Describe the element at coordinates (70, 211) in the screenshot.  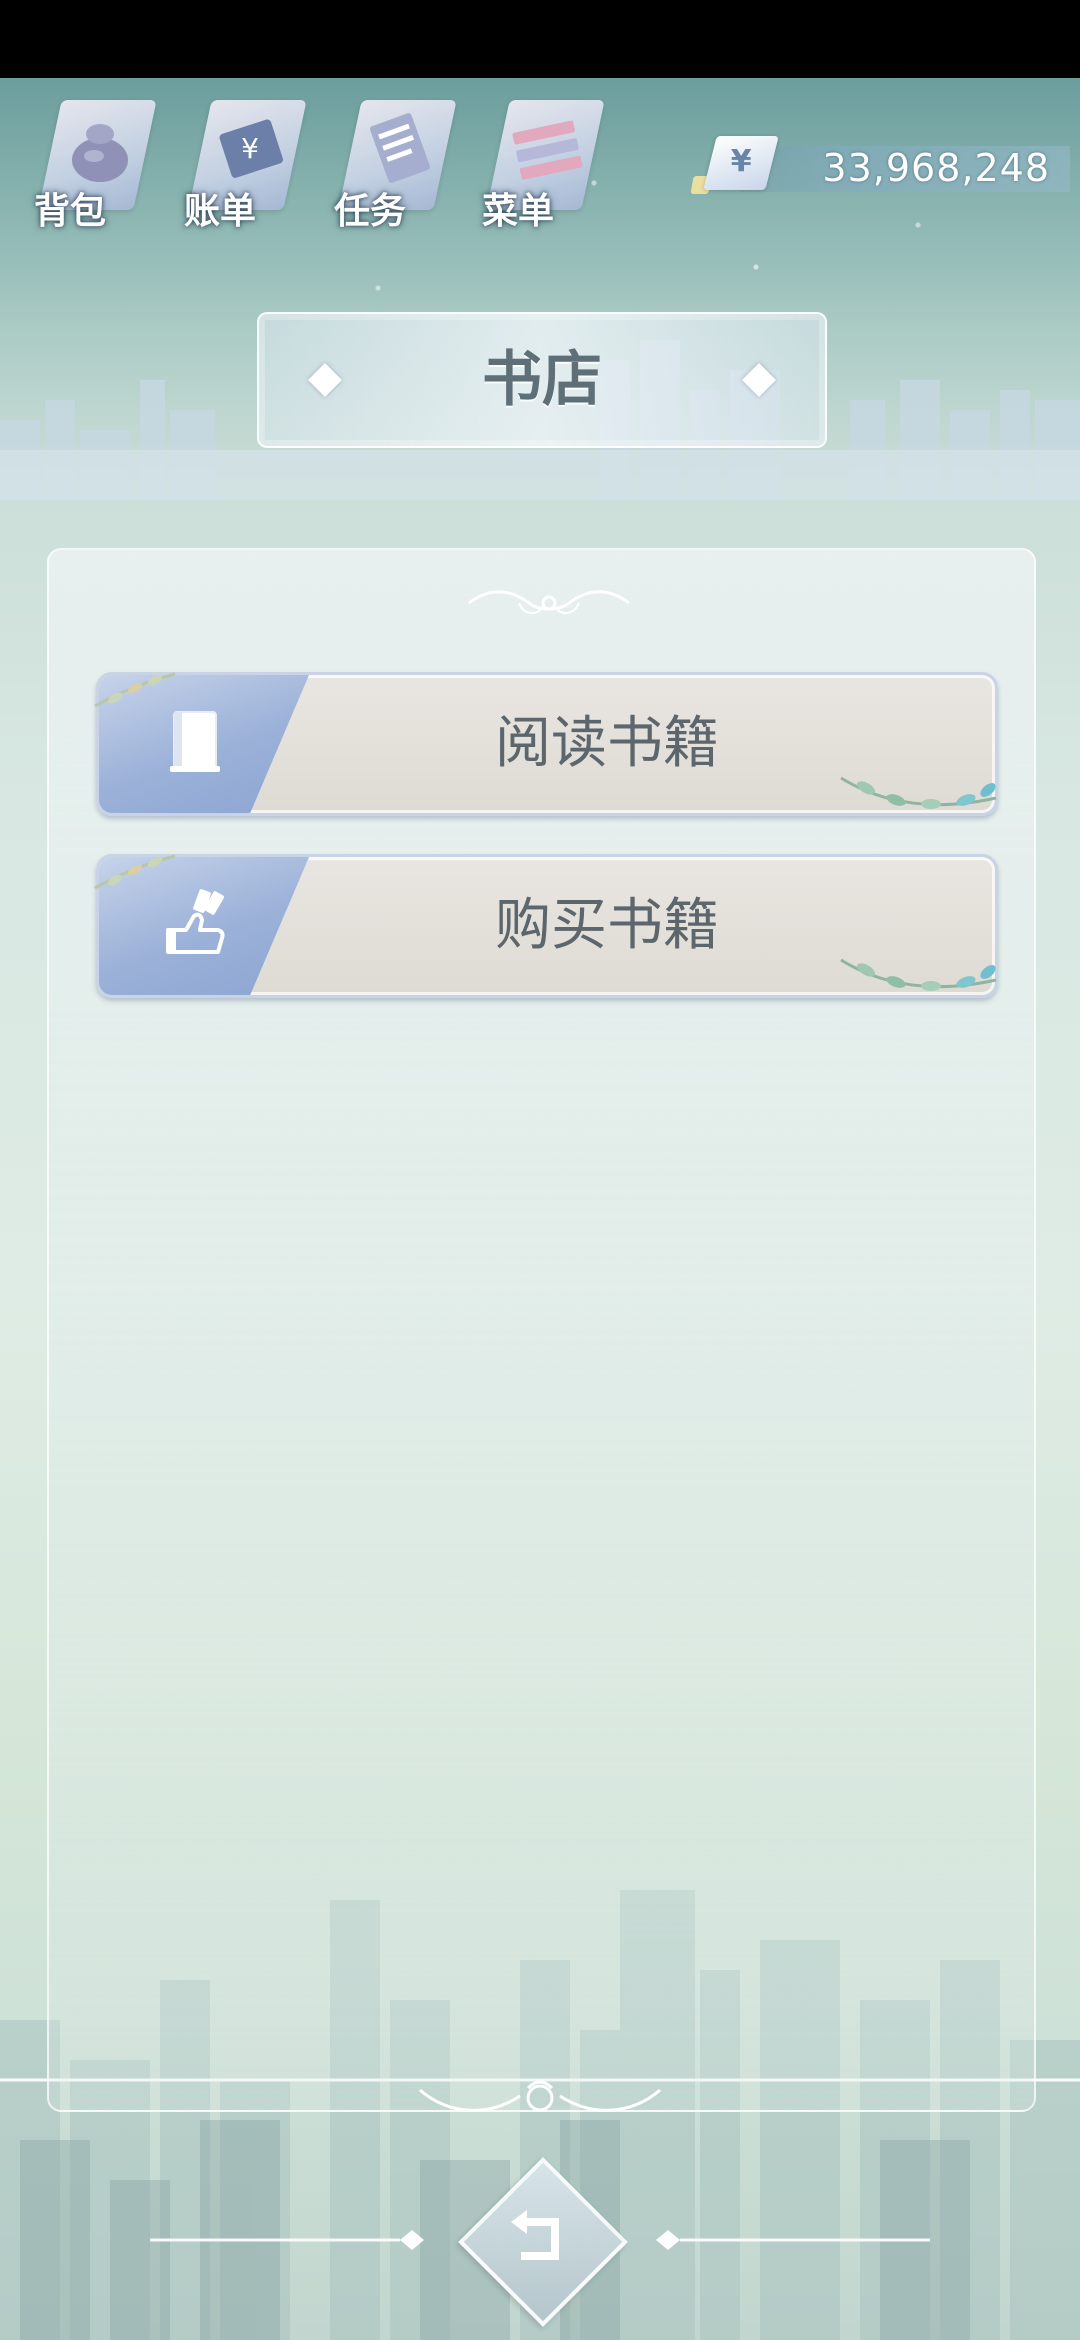
I see `nav-bag-label: 背包` at that location.